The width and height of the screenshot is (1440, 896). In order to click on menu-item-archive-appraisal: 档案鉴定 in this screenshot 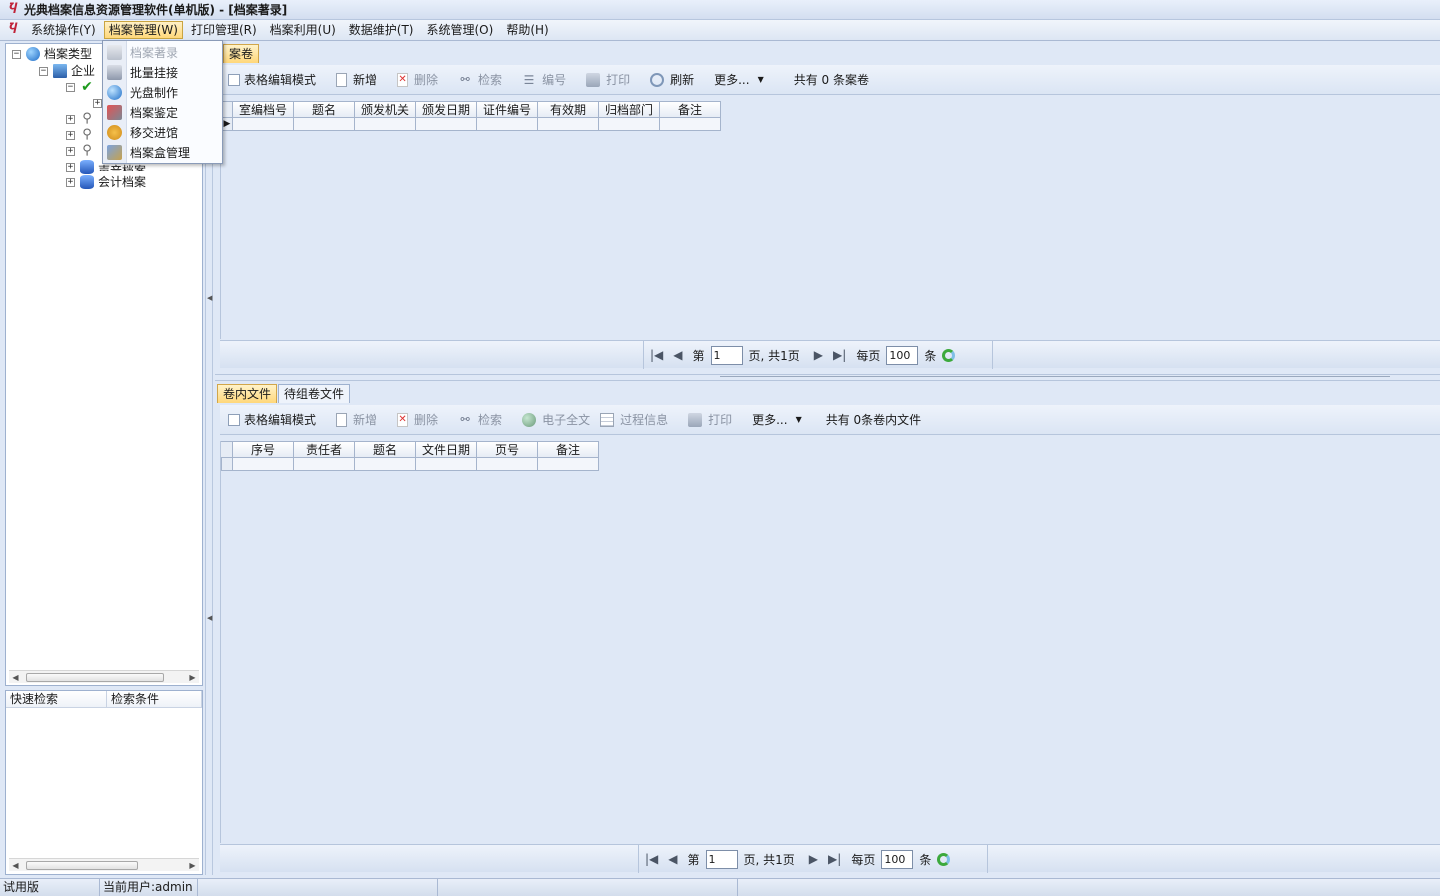, I will do `click(162, 112)`.